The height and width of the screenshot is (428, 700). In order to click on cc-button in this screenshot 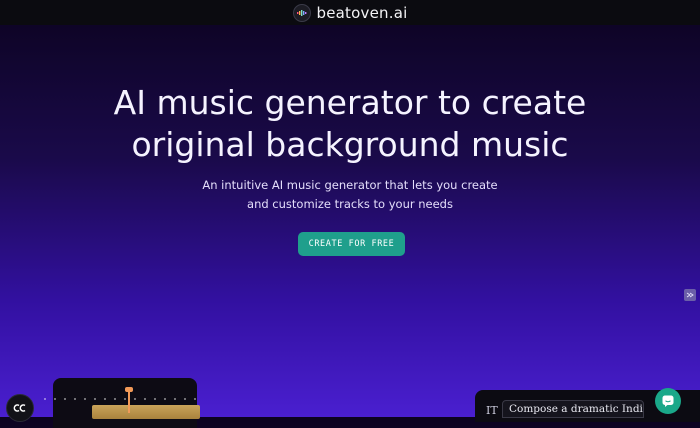, I will do `click(20, 408)`.